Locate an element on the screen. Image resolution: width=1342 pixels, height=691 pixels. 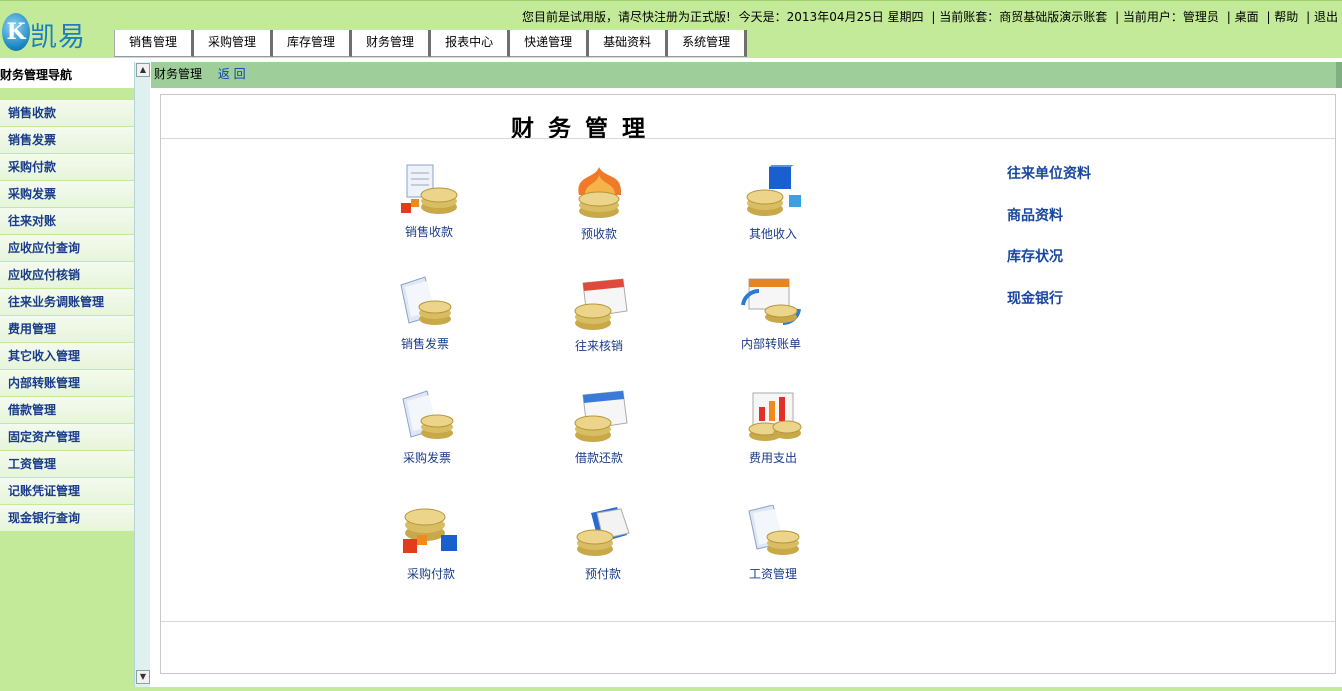
grid-item-sales-receipt: 销售收款 is located at coordinates (422, 203).